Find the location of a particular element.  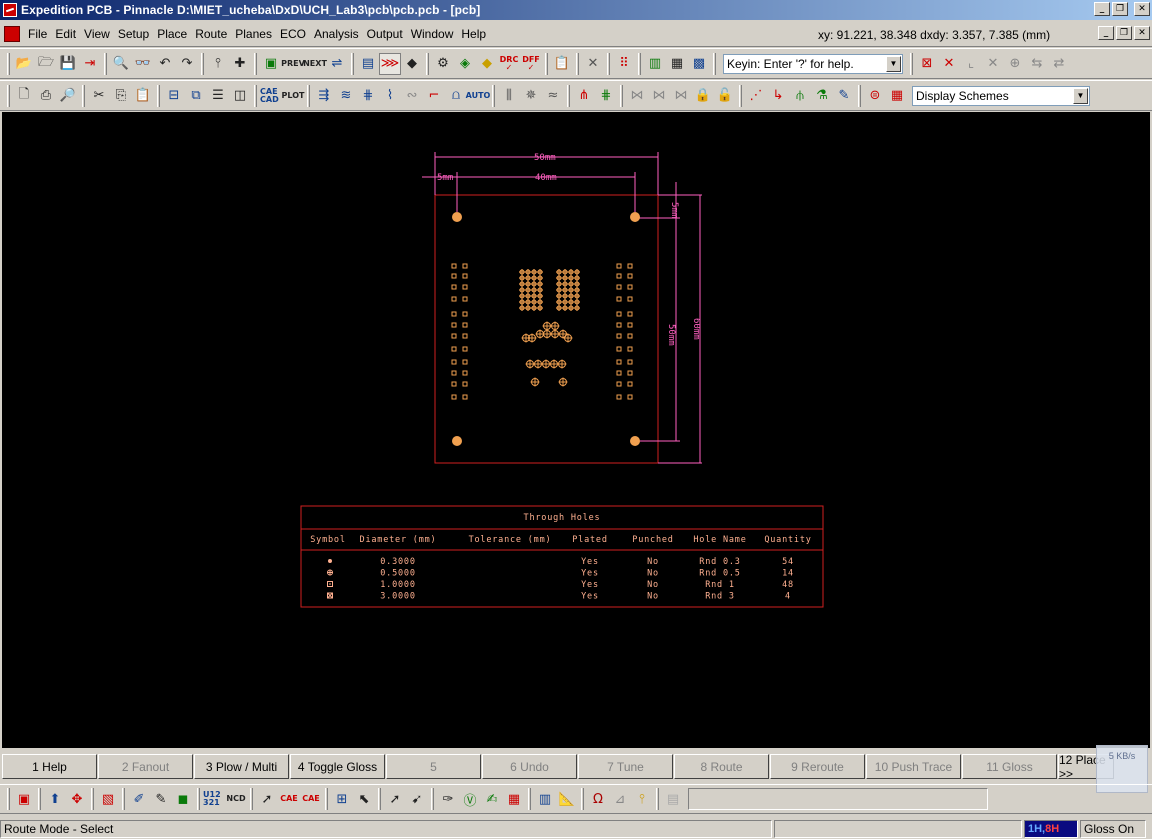

fkey-2: 2 Fanout is located at coordinates (145, 766).